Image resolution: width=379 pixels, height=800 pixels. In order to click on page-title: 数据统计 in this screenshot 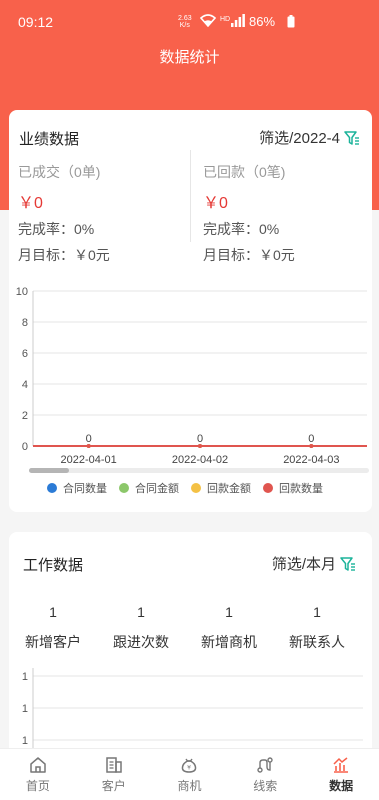, I will do `click(189, 57)`.